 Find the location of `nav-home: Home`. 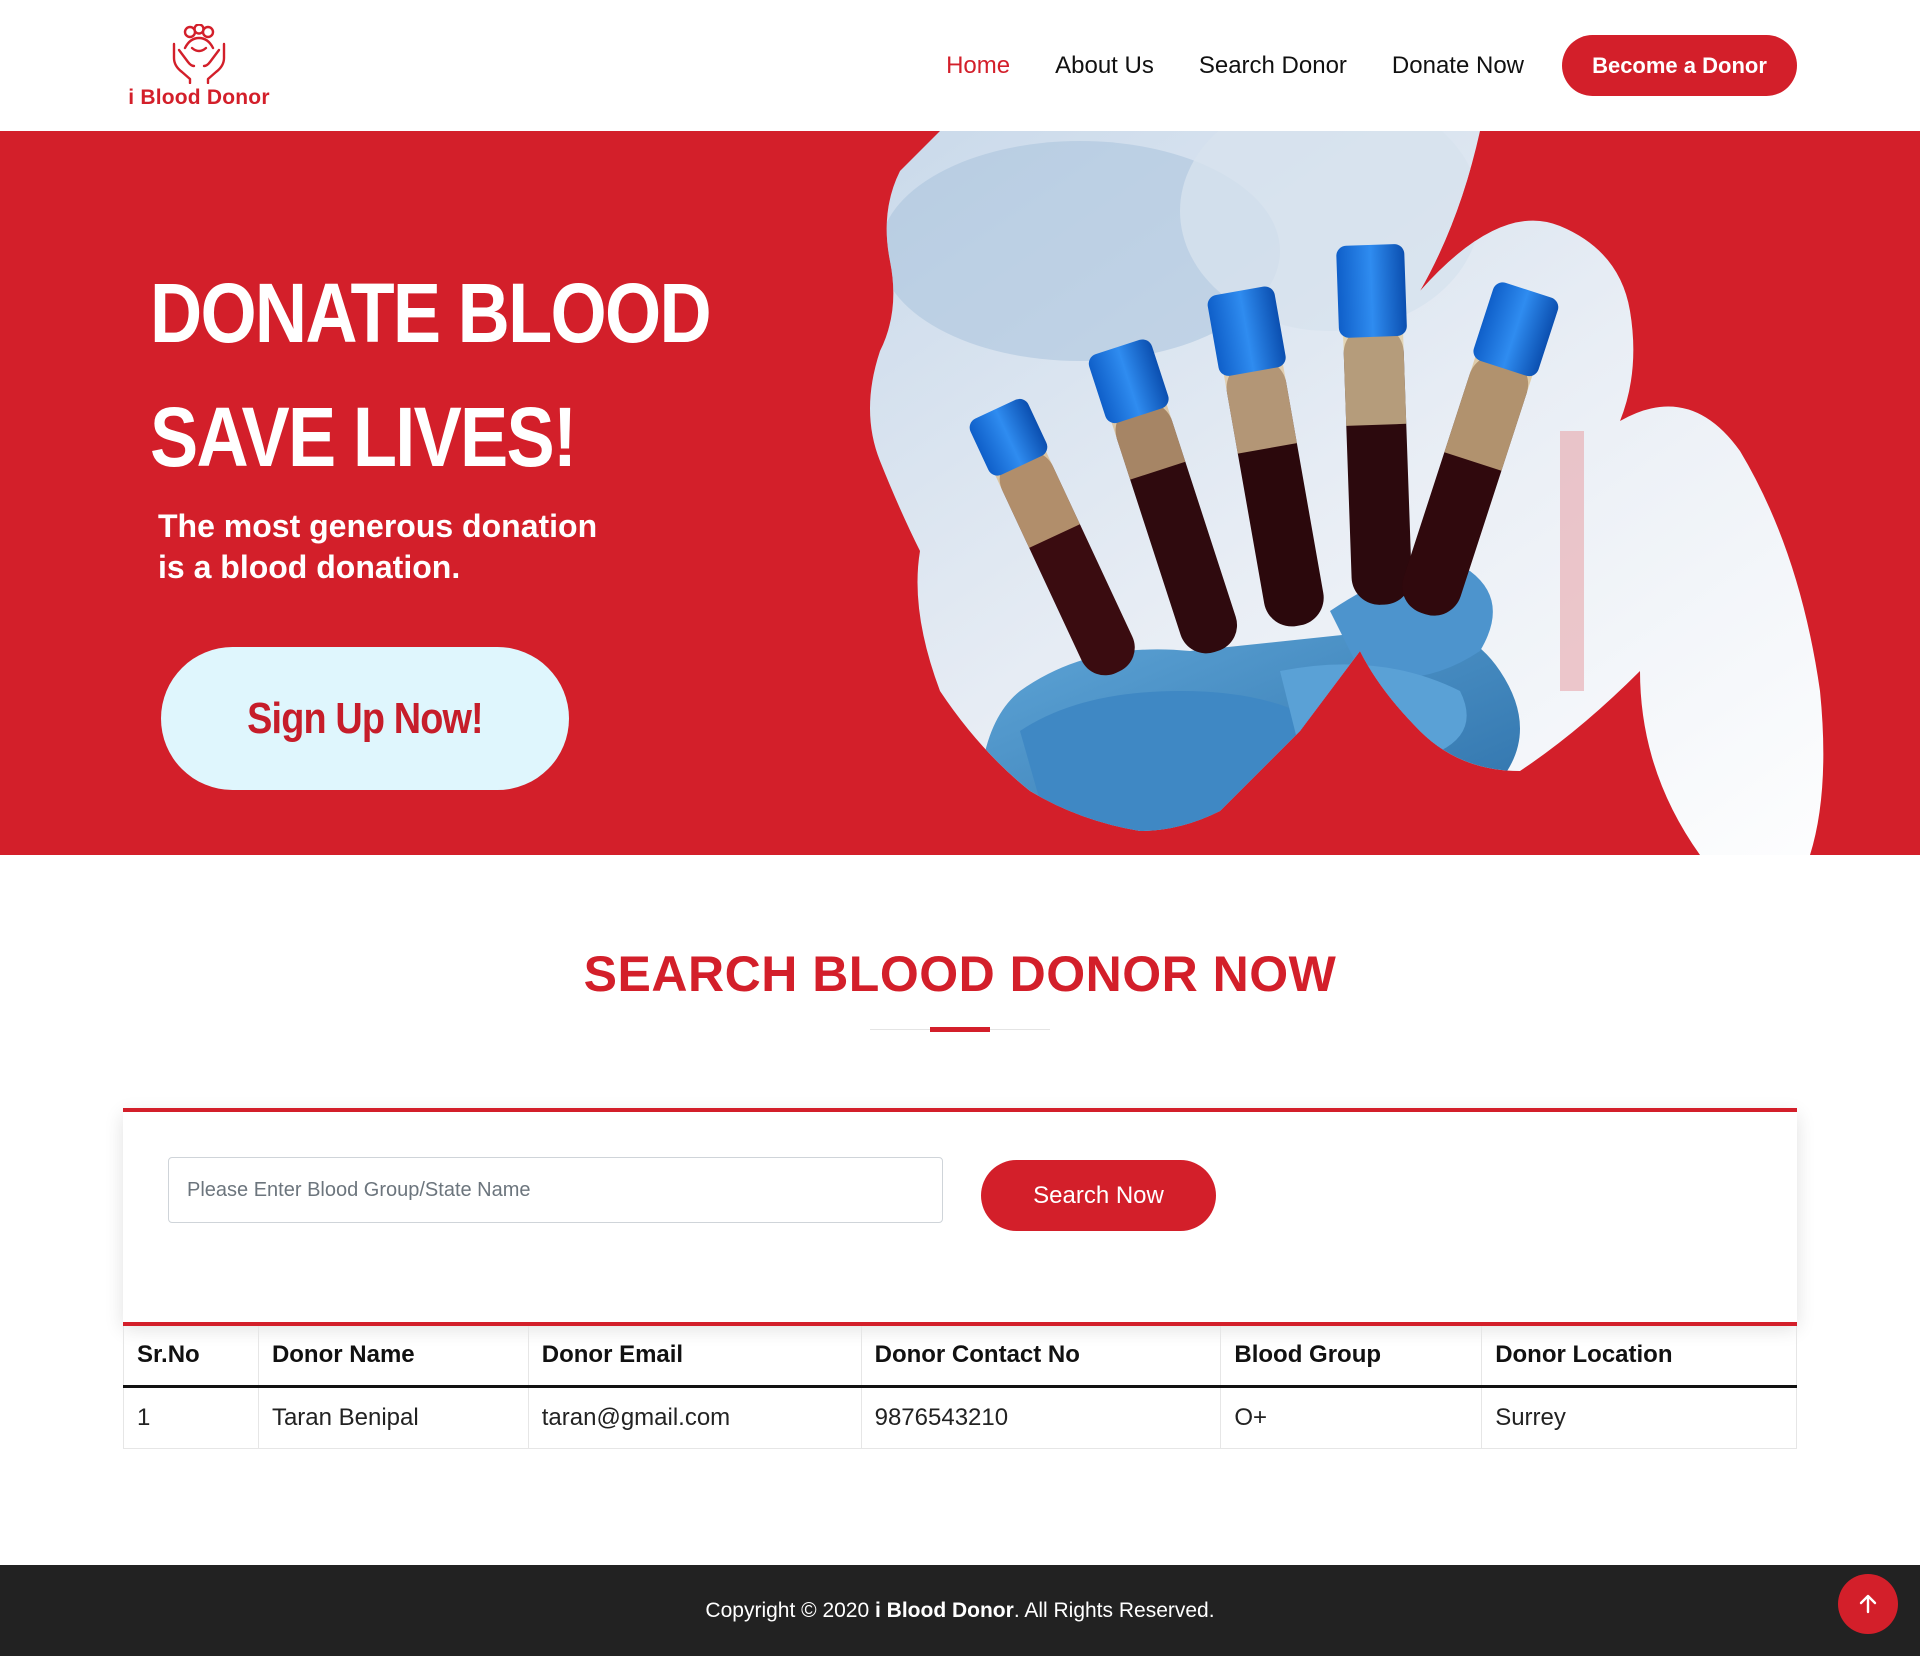

nav-home: Home is located at coordinates (978, 66).